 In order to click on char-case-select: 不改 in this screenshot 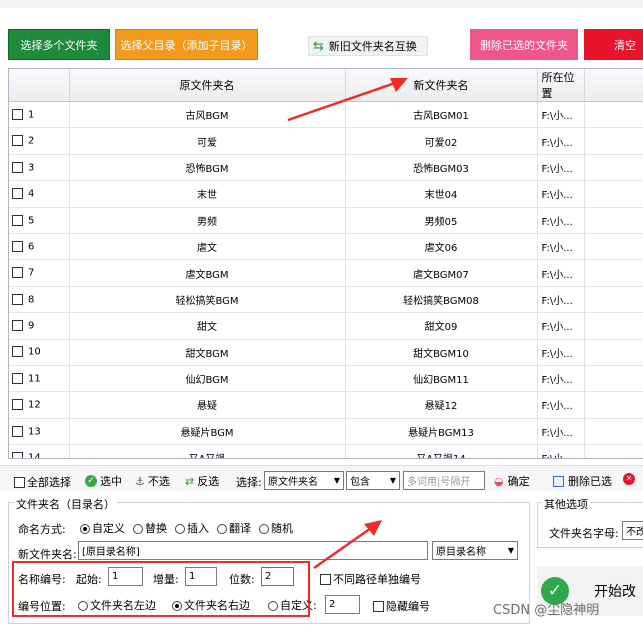, I will do `click(632, 530)`.